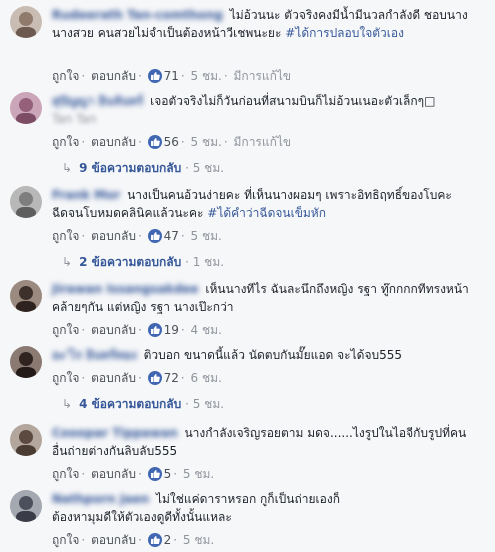 Image resolution: width=495 pixels, height=552 pixels. Describe the element at coordinates (344, 33) in the screenshot. I see `hashtag-link: #ได้การปลอบใจตัวเอง` at that location.